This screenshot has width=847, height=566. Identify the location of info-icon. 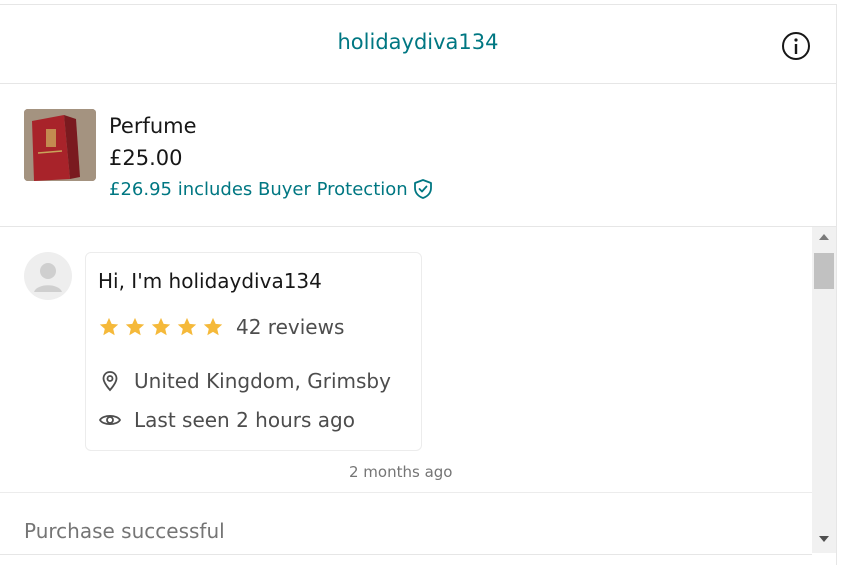
(796, 46).